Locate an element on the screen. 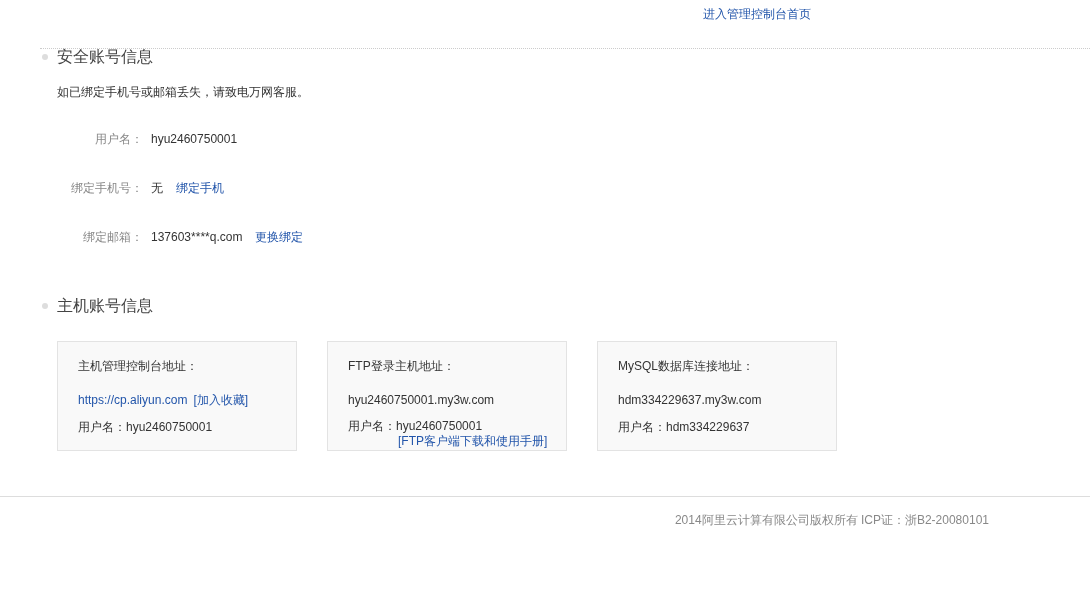 This screenshot has height=610, width=1090. address-link: https://cp.aliyun.com is located at coordinates (133, 401).